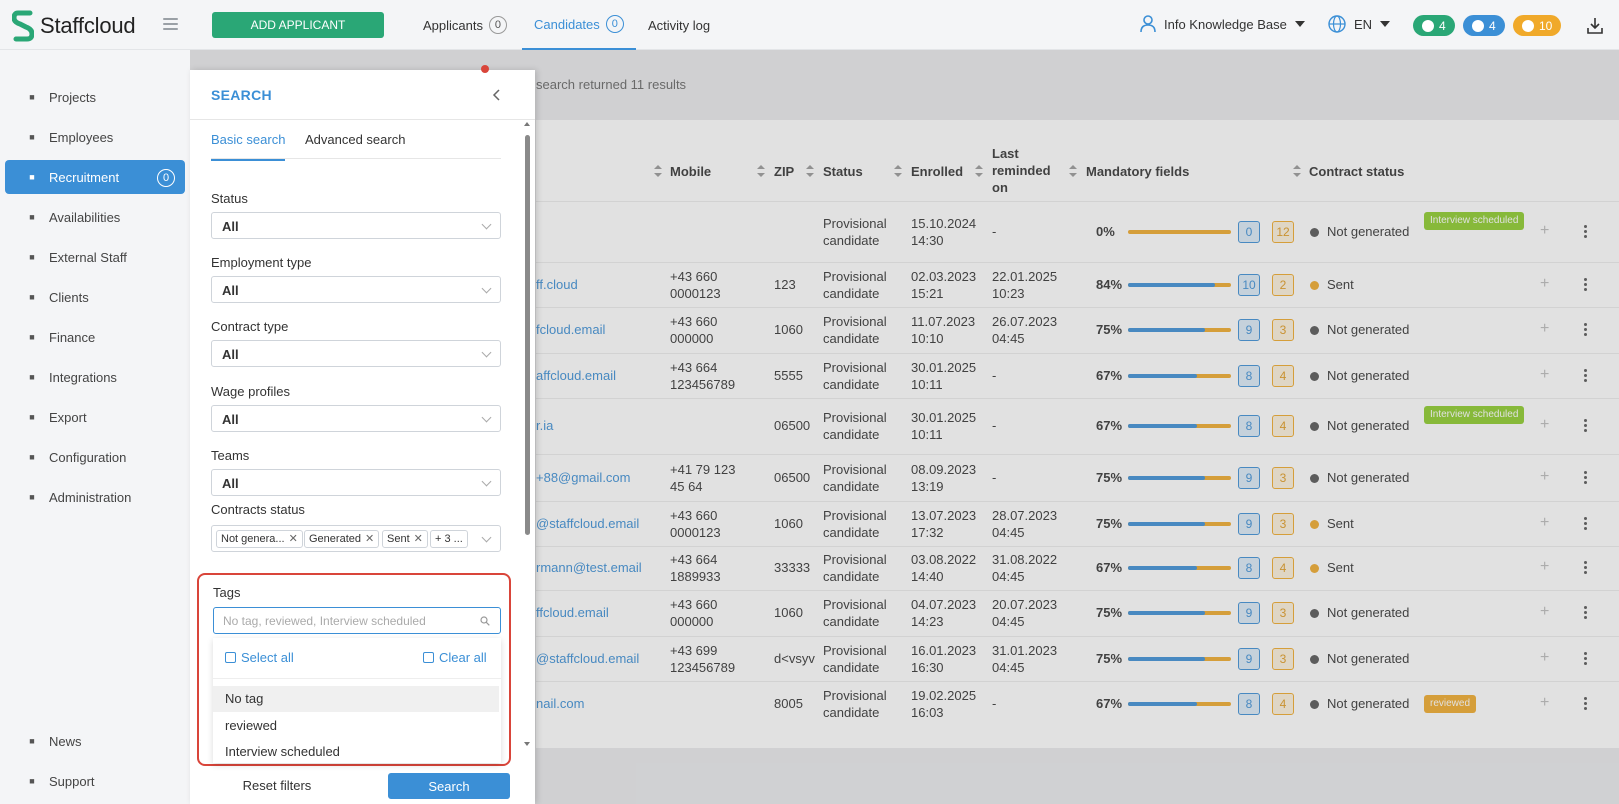 The height and width of the screenshot is (804, 1619). What do you see at coordinates (95, 417) in the screenshot?
I see `sidebar-item-export: ■ Export` at bounding box center [95, 417].